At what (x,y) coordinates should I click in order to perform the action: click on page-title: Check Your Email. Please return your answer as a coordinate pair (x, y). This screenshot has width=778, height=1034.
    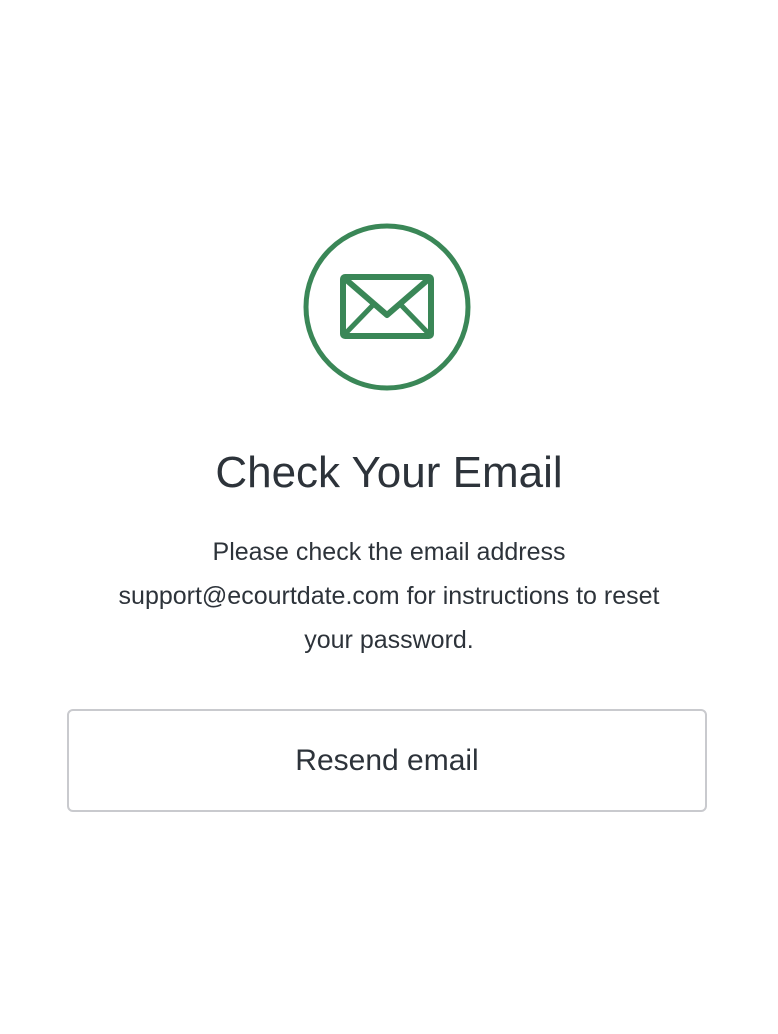
    Looking at the image, I should click on (389, 472).